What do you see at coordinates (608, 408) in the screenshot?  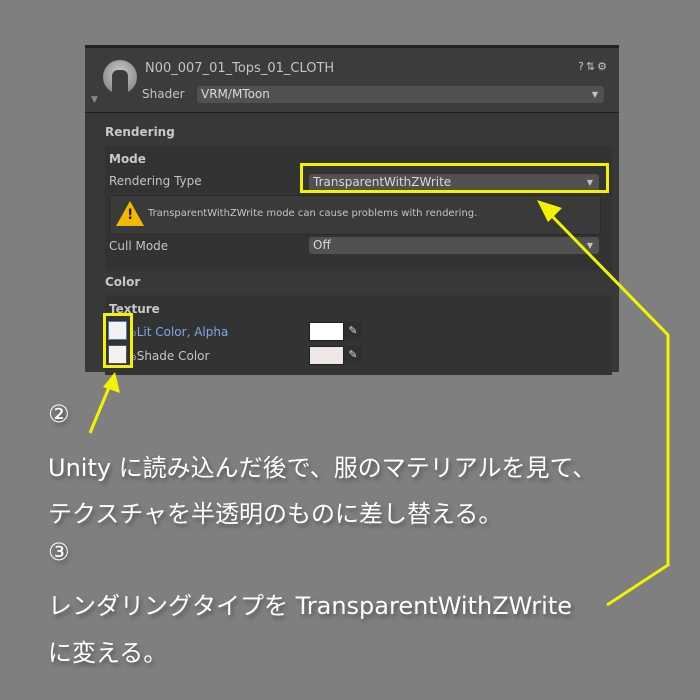 I see `arrow-to-rendering-type` at bounding box center [608, 408].